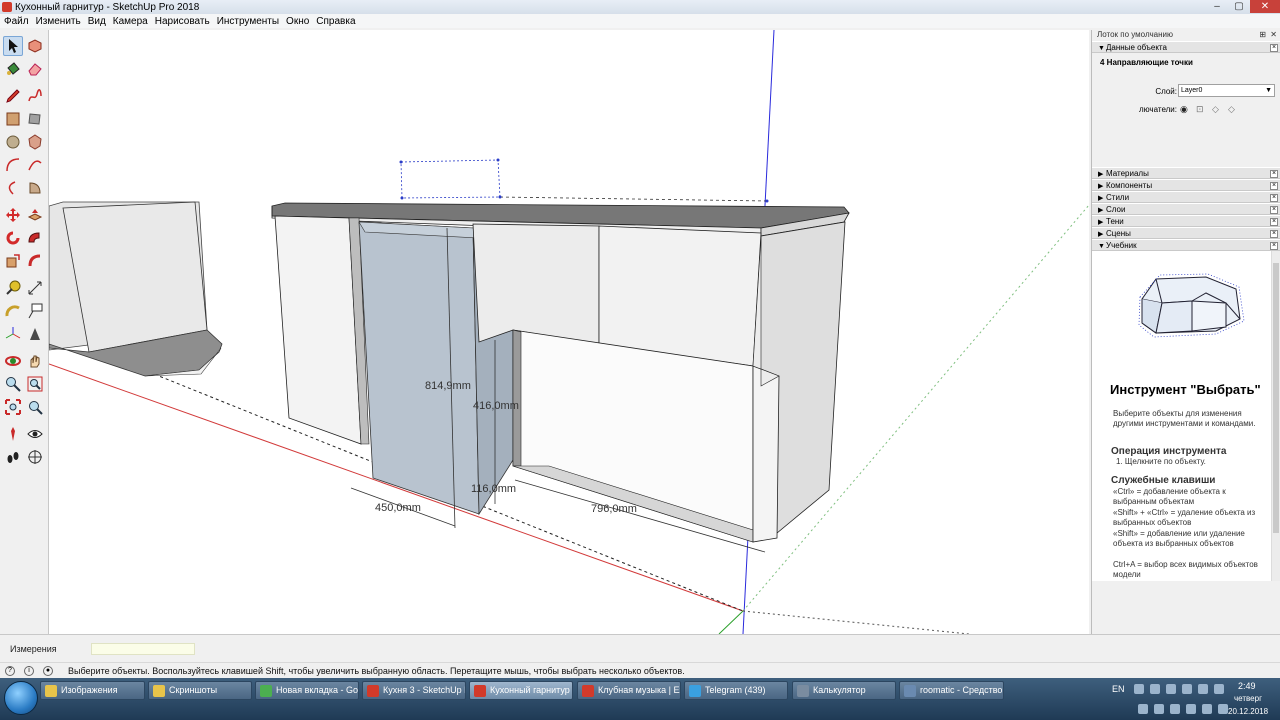  What do you see at coordinates (13, 334) in the screenshot?
I see `axes-icon` at bounding box center [13, 334].